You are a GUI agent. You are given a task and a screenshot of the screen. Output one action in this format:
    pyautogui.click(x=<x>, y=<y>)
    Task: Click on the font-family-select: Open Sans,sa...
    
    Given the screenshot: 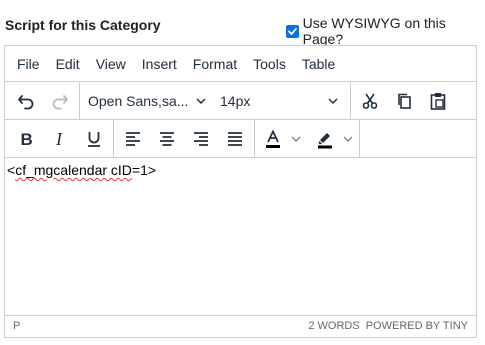 What is the action you would take?
    pyautogui.click(x=147, y=101)
    